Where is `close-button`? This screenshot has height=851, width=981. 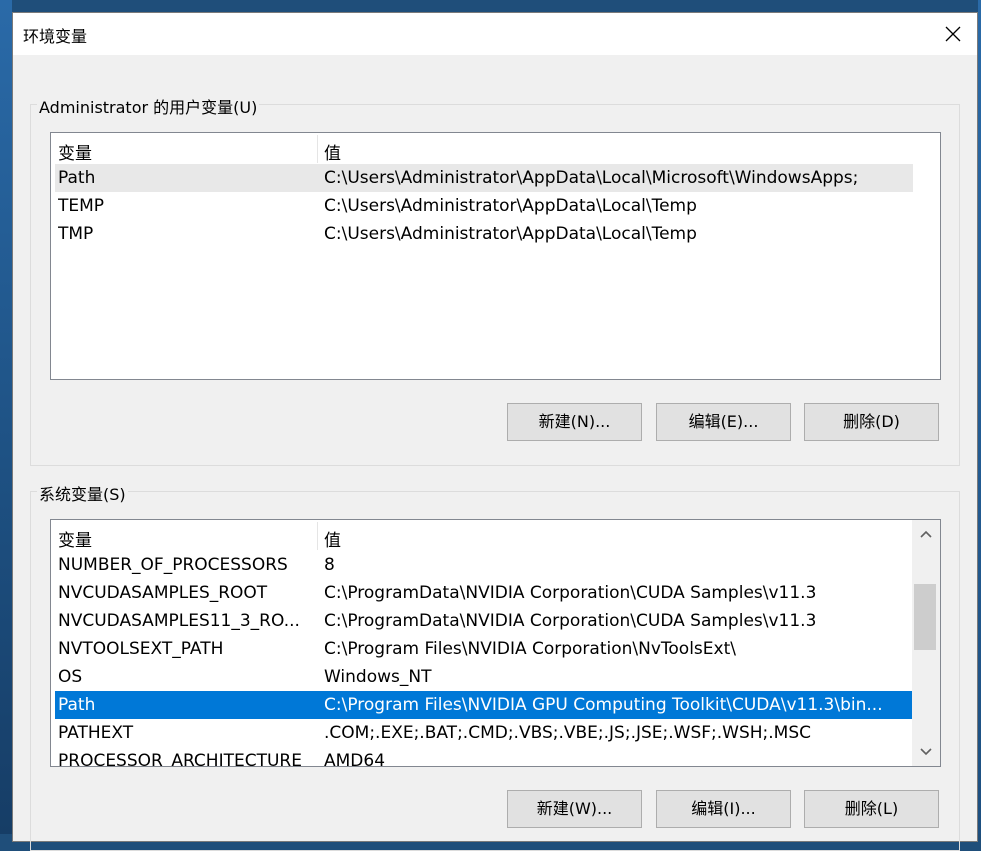 close-button is located at coordinates (953, 34).